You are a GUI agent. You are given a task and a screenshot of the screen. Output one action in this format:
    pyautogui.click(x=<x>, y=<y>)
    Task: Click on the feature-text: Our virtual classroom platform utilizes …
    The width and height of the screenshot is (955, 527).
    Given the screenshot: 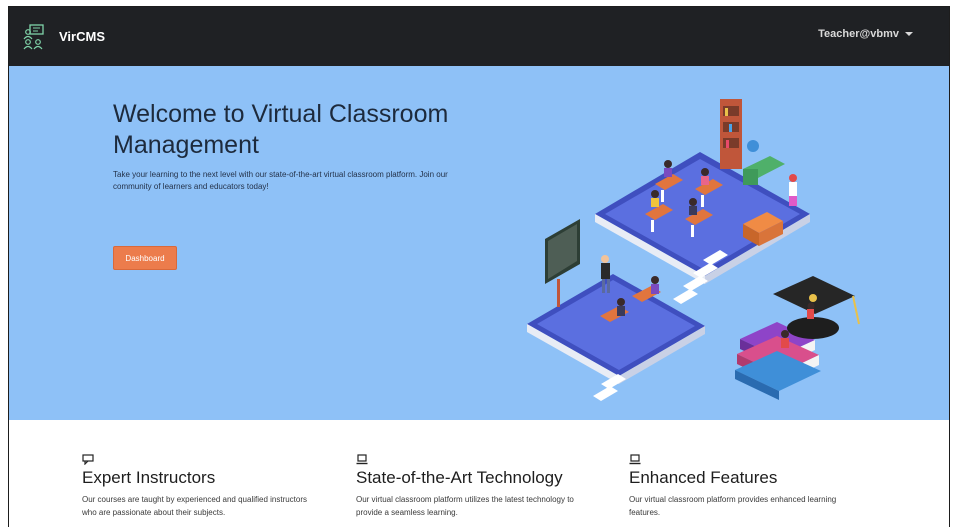 What is the action you would take?
    pyautogui.click(x=465, y=506)
    